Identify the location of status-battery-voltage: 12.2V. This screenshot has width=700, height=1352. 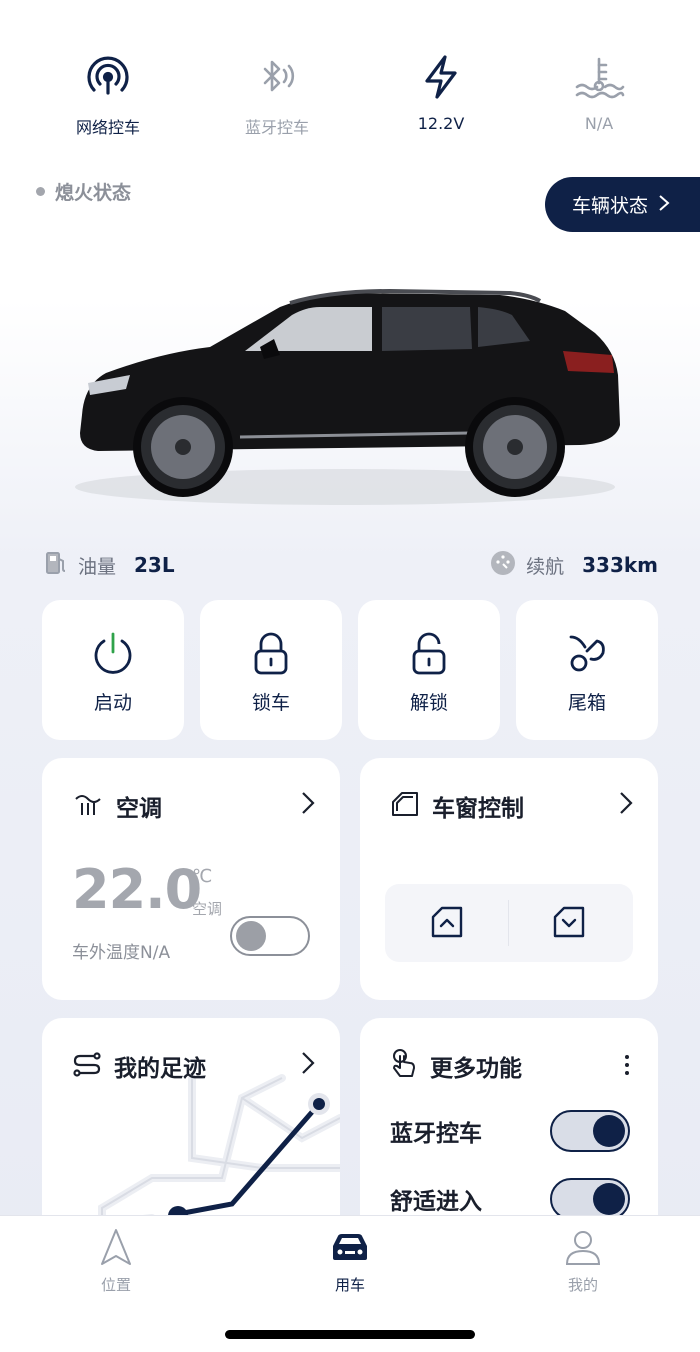
(441, 91).